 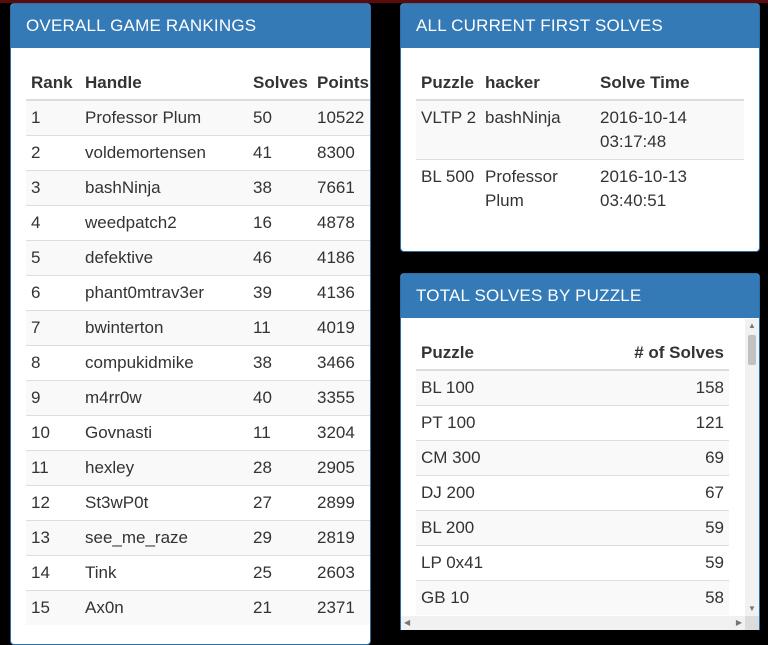 What do you see at coordinates (53, 538) in the screenshot?
I see `rank-cell: 13` at bounding box center [53, 538].